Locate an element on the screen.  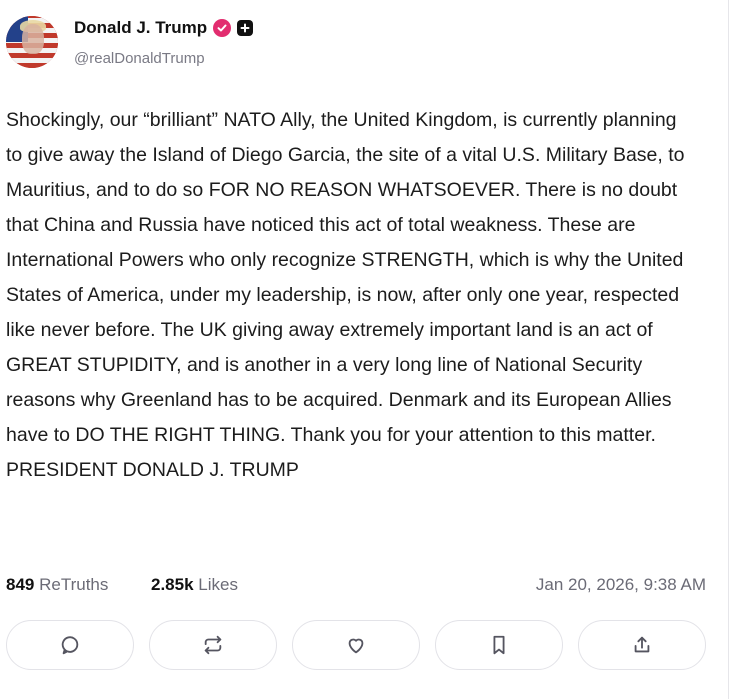
user-handle: @realDonaldTrump is located at coordinates (139, 58).